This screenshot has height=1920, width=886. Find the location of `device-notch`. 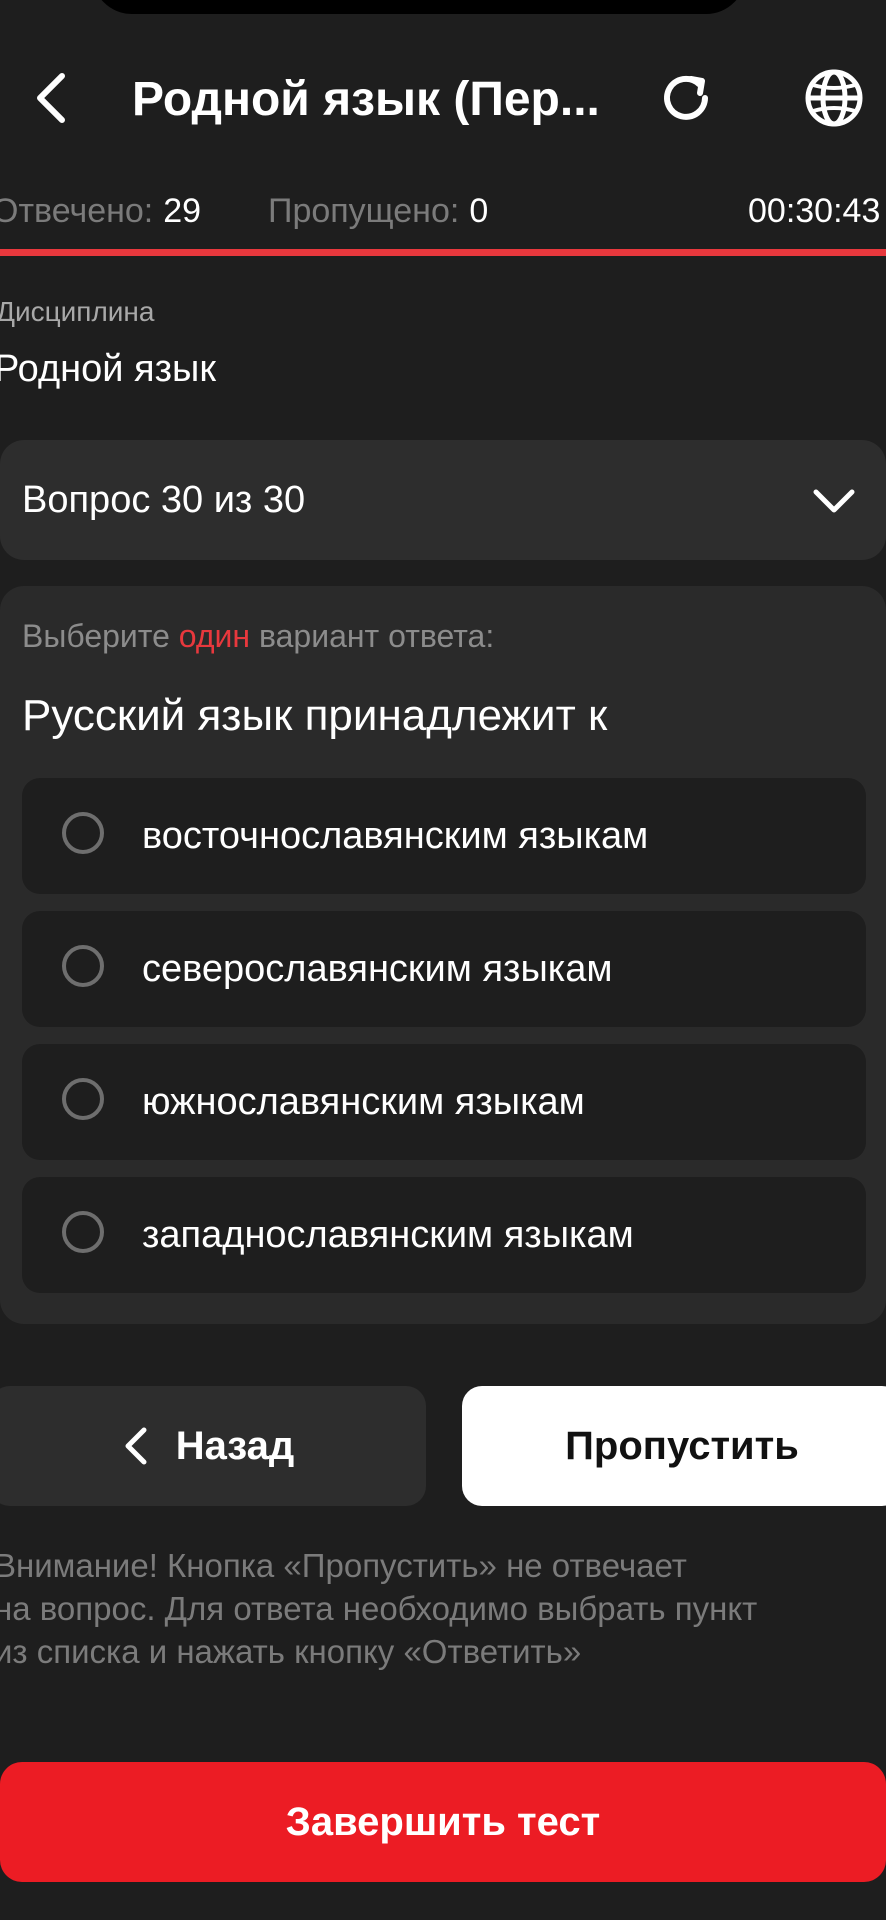

device-notch is located at coordinates (419, 7).